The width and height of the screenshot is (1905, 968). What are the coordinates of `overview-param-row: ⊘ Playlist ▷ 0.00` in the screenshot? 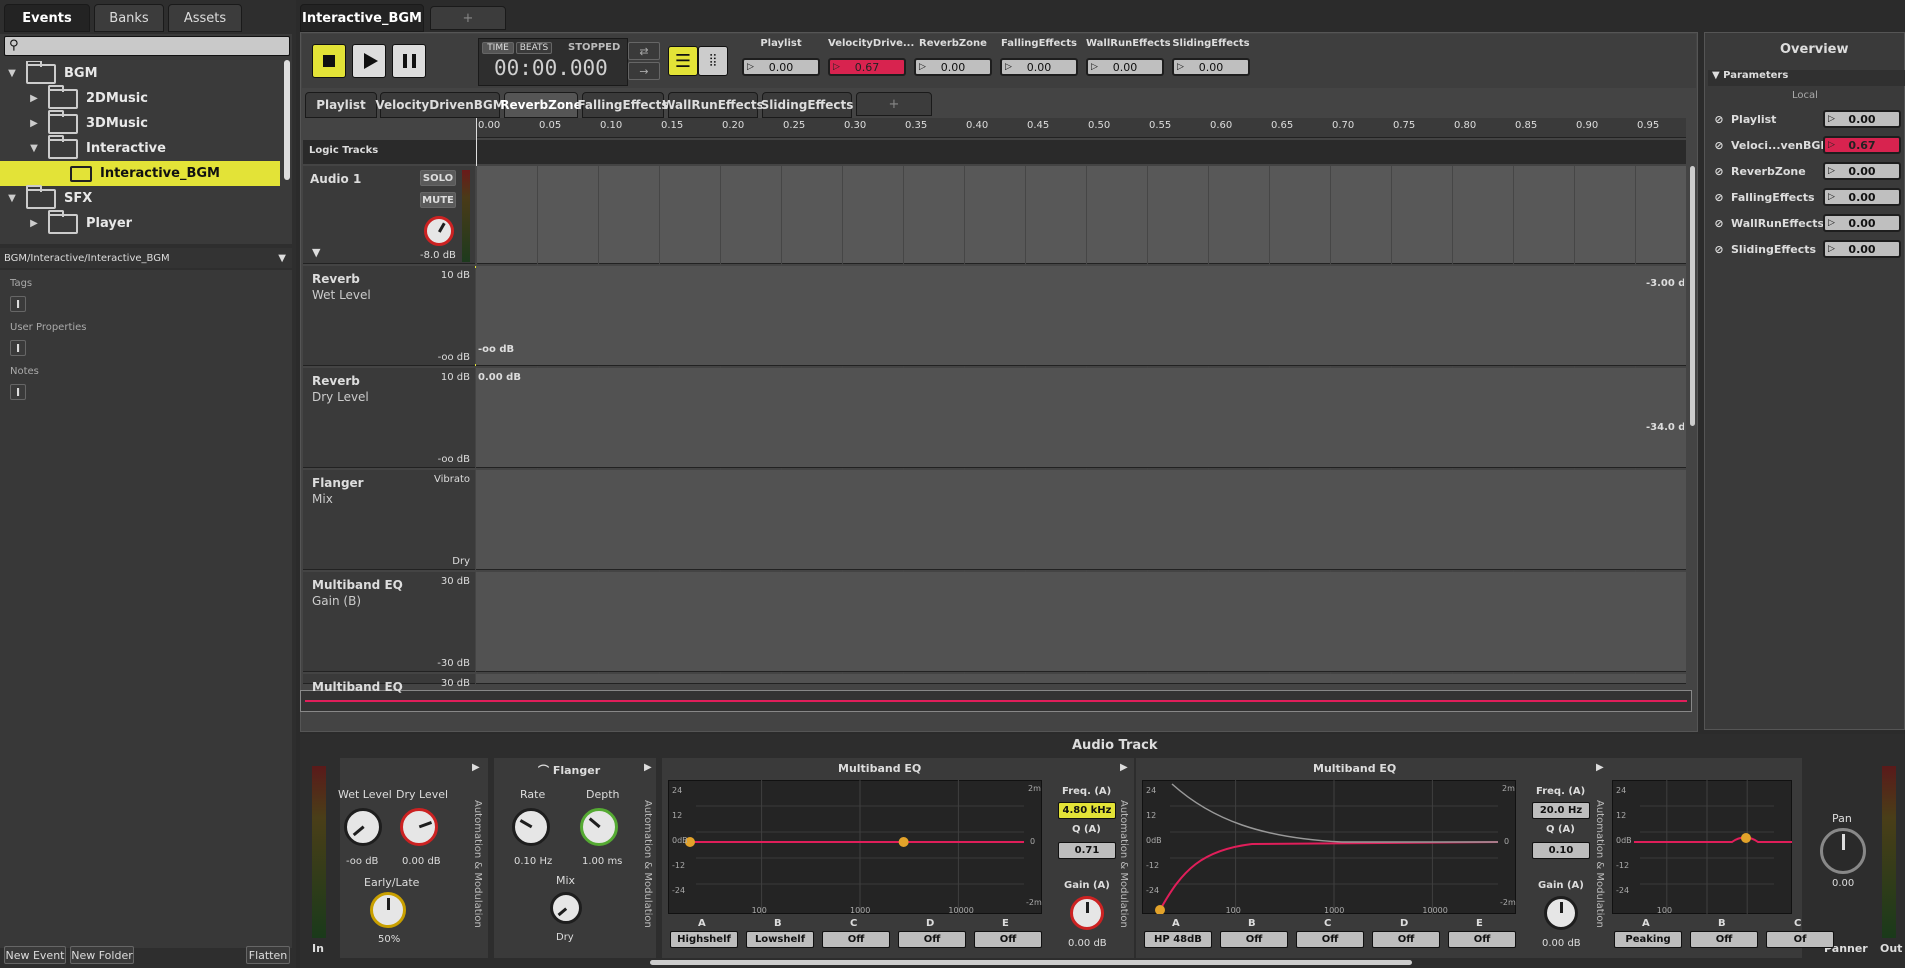 It's located at (1807, 119).